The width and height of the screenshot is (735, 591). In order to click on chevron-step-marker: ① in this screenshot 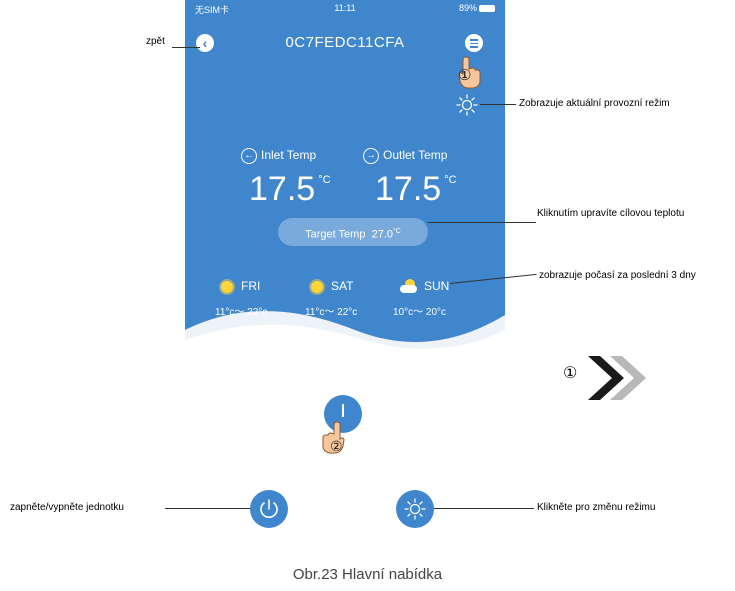, I will do `click(570, 373)`.